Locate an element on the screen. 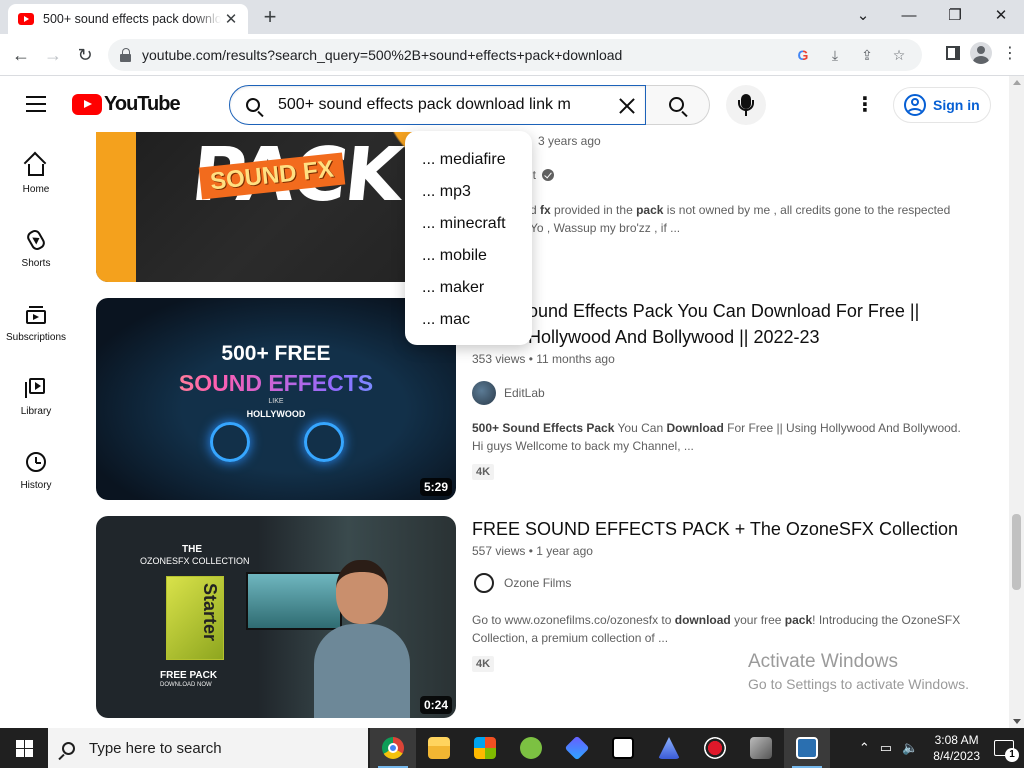 This screenshot has height=768, width=1024. google-lens-icon: G is located at coordinates (803, 55).